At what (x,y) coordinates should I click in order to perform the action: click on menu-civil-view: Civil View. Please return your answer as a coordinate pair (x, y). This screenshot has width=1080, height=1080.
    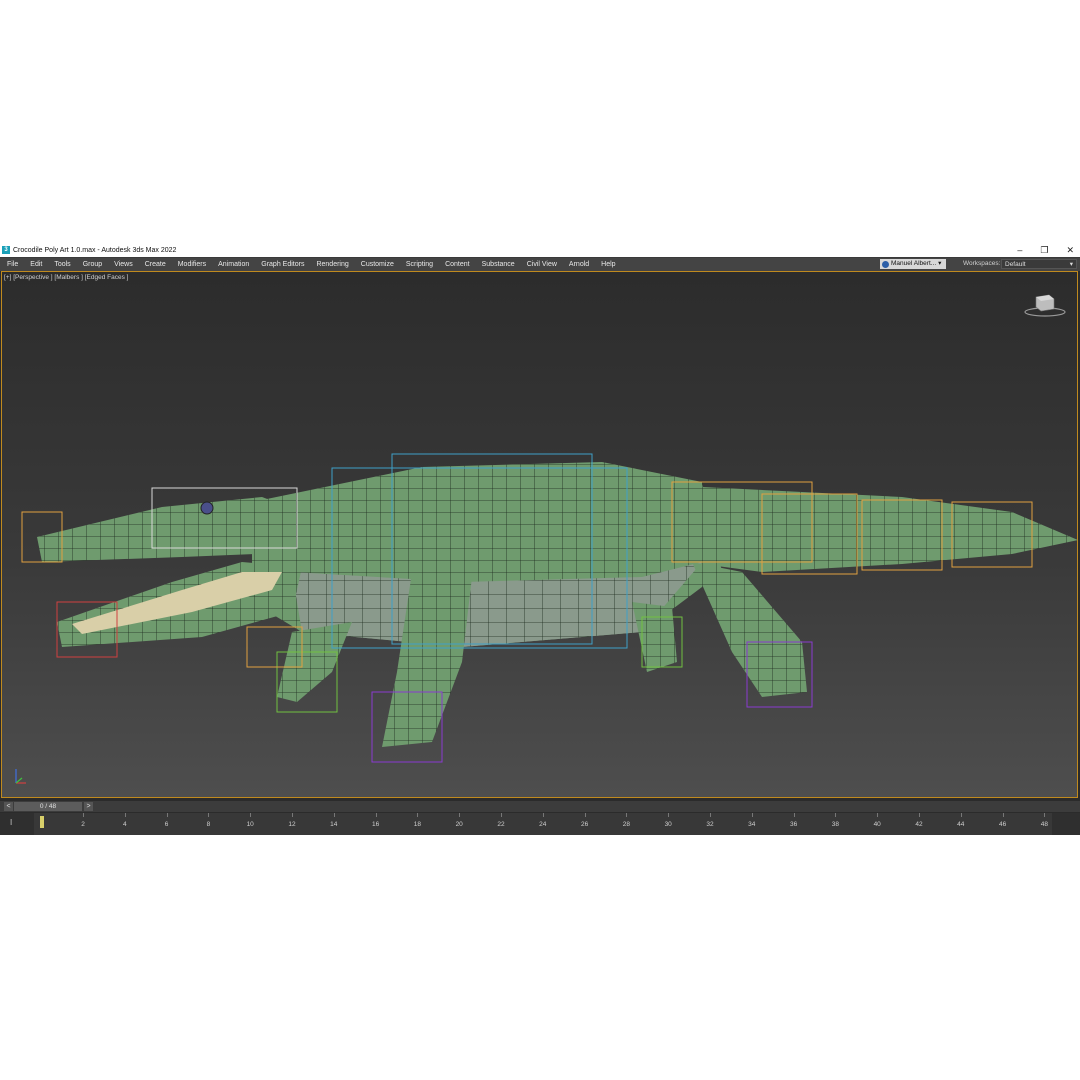
    Looking at the image, I should click on (542, 265).